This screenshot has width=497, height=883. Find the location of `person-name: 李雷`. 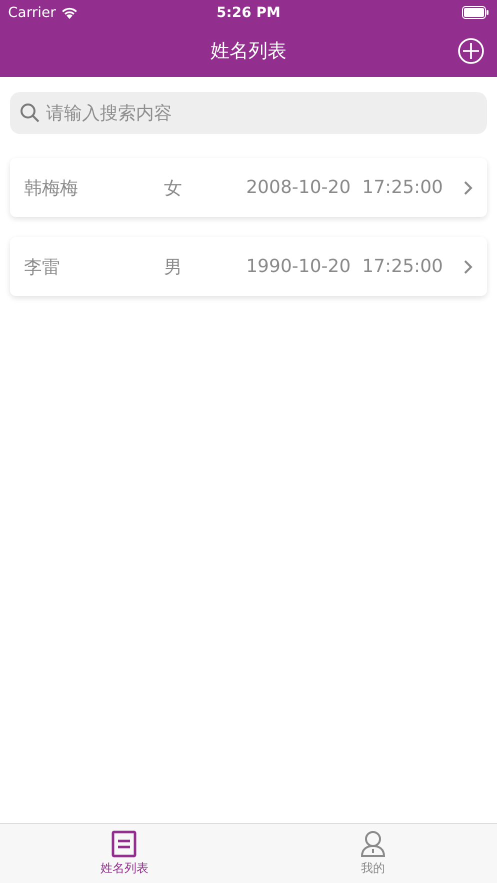

person-name: 李雷 is located at coordinates (42, 267).